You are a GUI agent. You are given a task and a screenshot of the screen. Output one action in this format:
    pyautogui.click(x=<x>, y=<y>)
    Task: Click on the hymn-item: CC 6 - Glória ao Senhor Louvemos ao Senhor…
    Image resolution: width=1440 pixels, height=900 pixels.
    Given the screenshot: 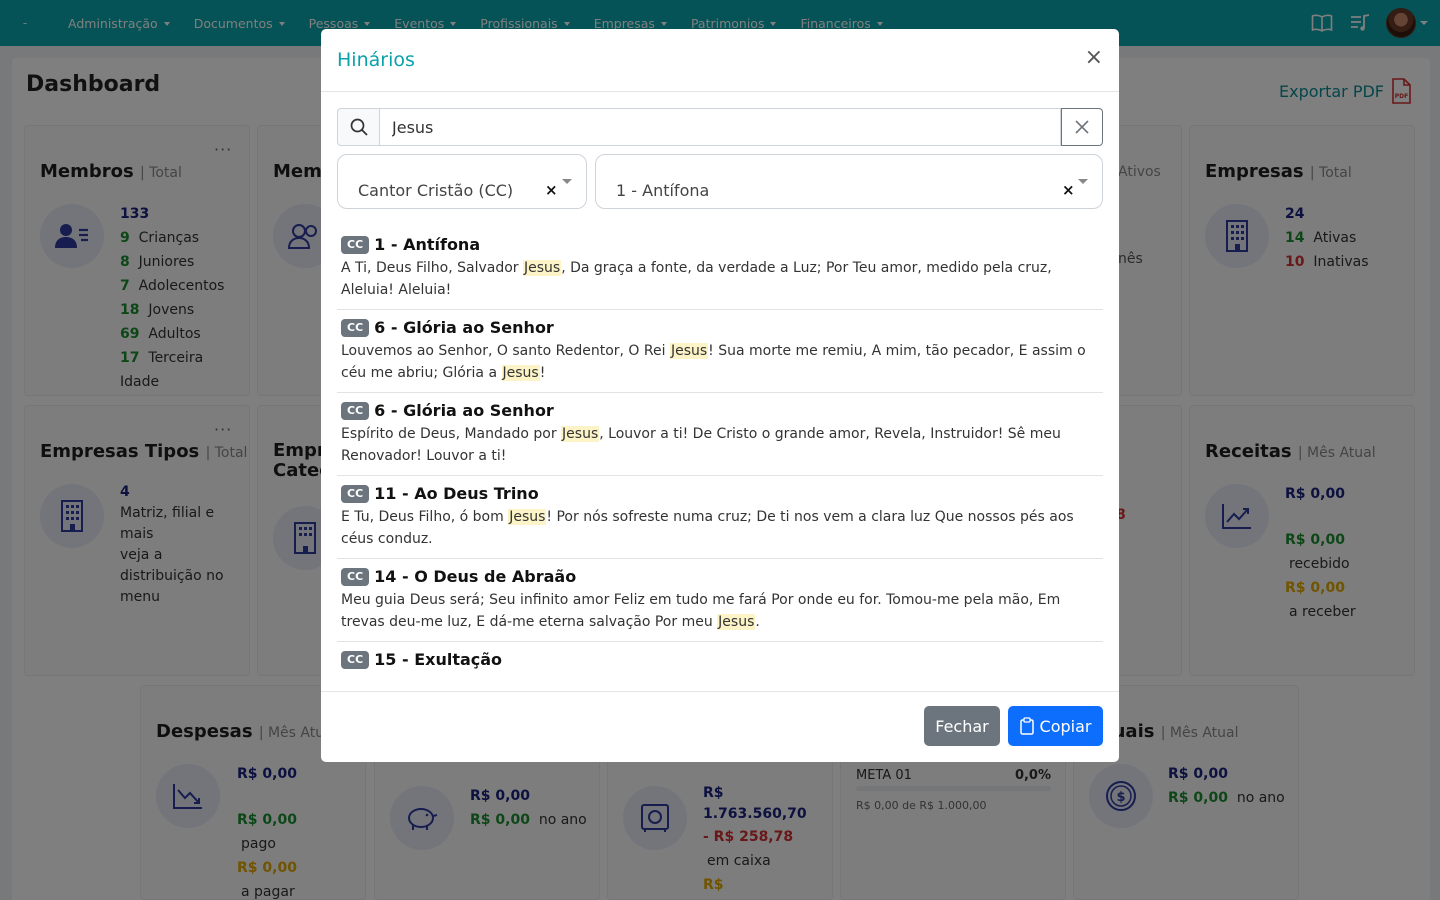 What is the action you would take?
    pyautogui.click(x=720, y=351)
    